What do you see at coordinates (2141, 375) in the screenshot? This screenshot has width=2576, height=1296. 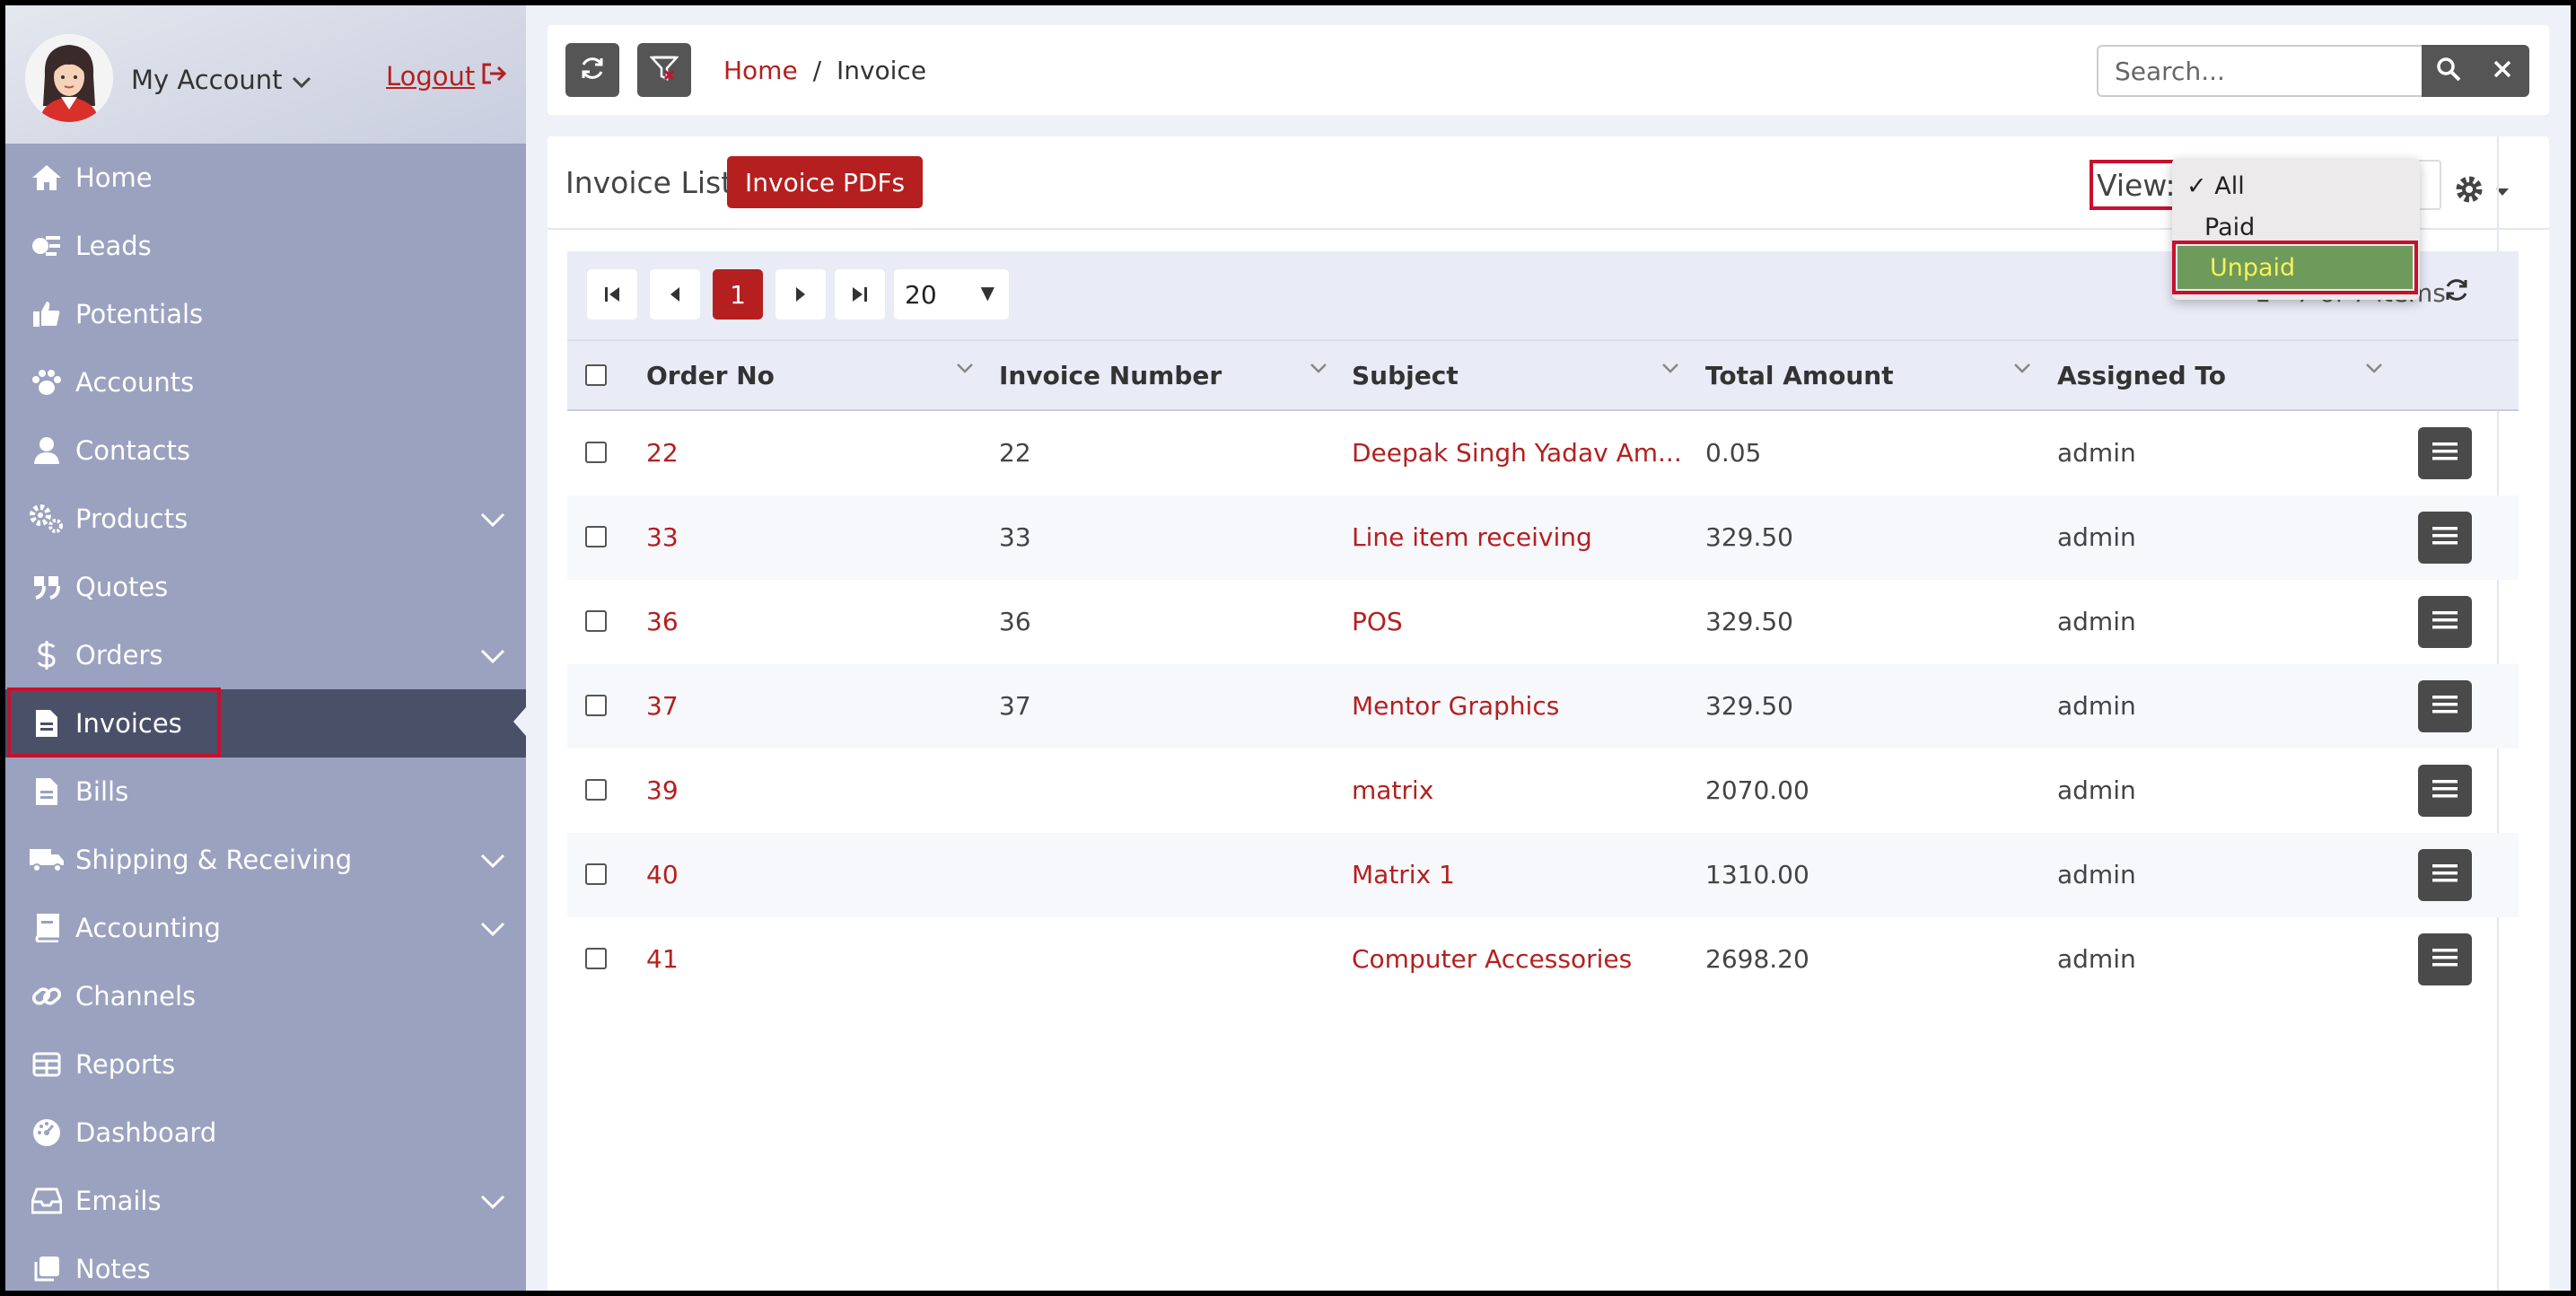 I see `column-header-assigned-to: Assigned To` at bounding box center [2141, 375].